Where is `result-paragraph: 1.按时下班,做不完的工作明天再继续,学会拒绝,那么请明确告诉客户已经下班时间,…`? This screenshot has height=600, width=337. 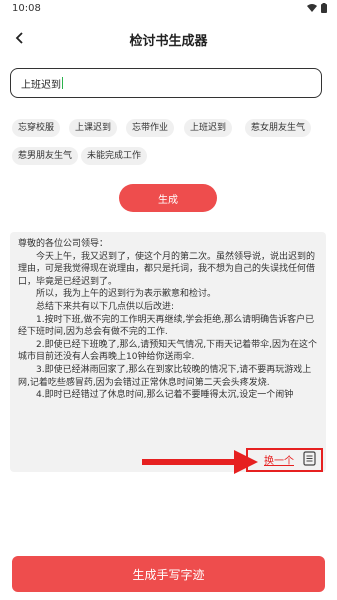
result-paragraph: 1.按时下班,做不完的工作明天再继续,学会拒绝,那么请明确告诉客户已经下班时间,… is located at coordinates (166, 326).